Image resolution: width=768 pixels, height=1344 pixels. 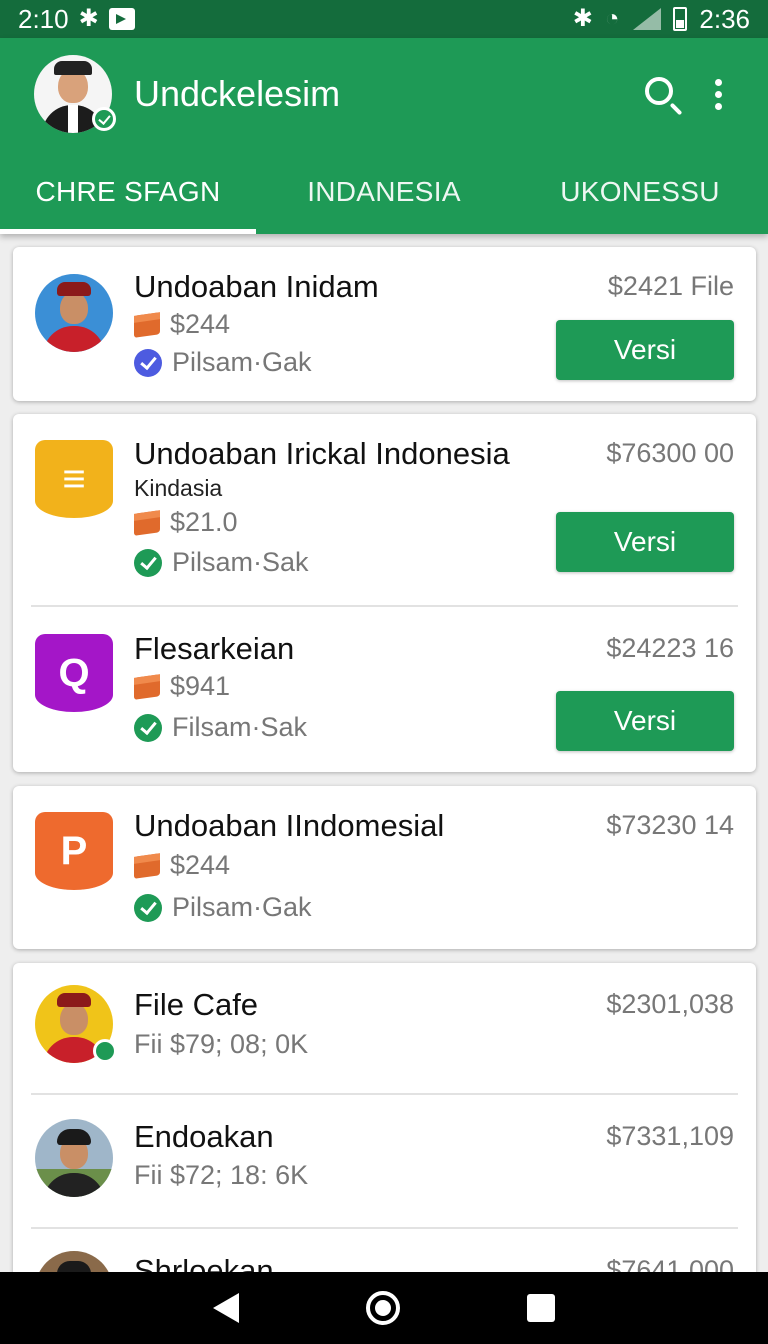 What do you see at coordinates (384, 1161) in the screenshot?
I see `list-item: Endoakan $7331,109 Fii $72; 18: 6K` at bounding box center [384, 1161].